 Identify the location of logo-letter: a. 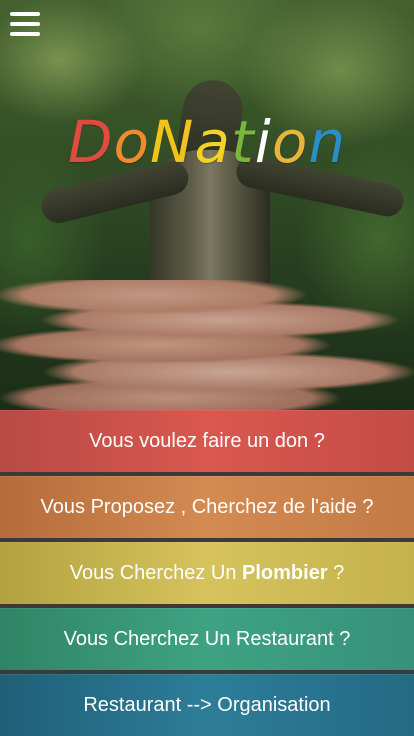
(212, 142).